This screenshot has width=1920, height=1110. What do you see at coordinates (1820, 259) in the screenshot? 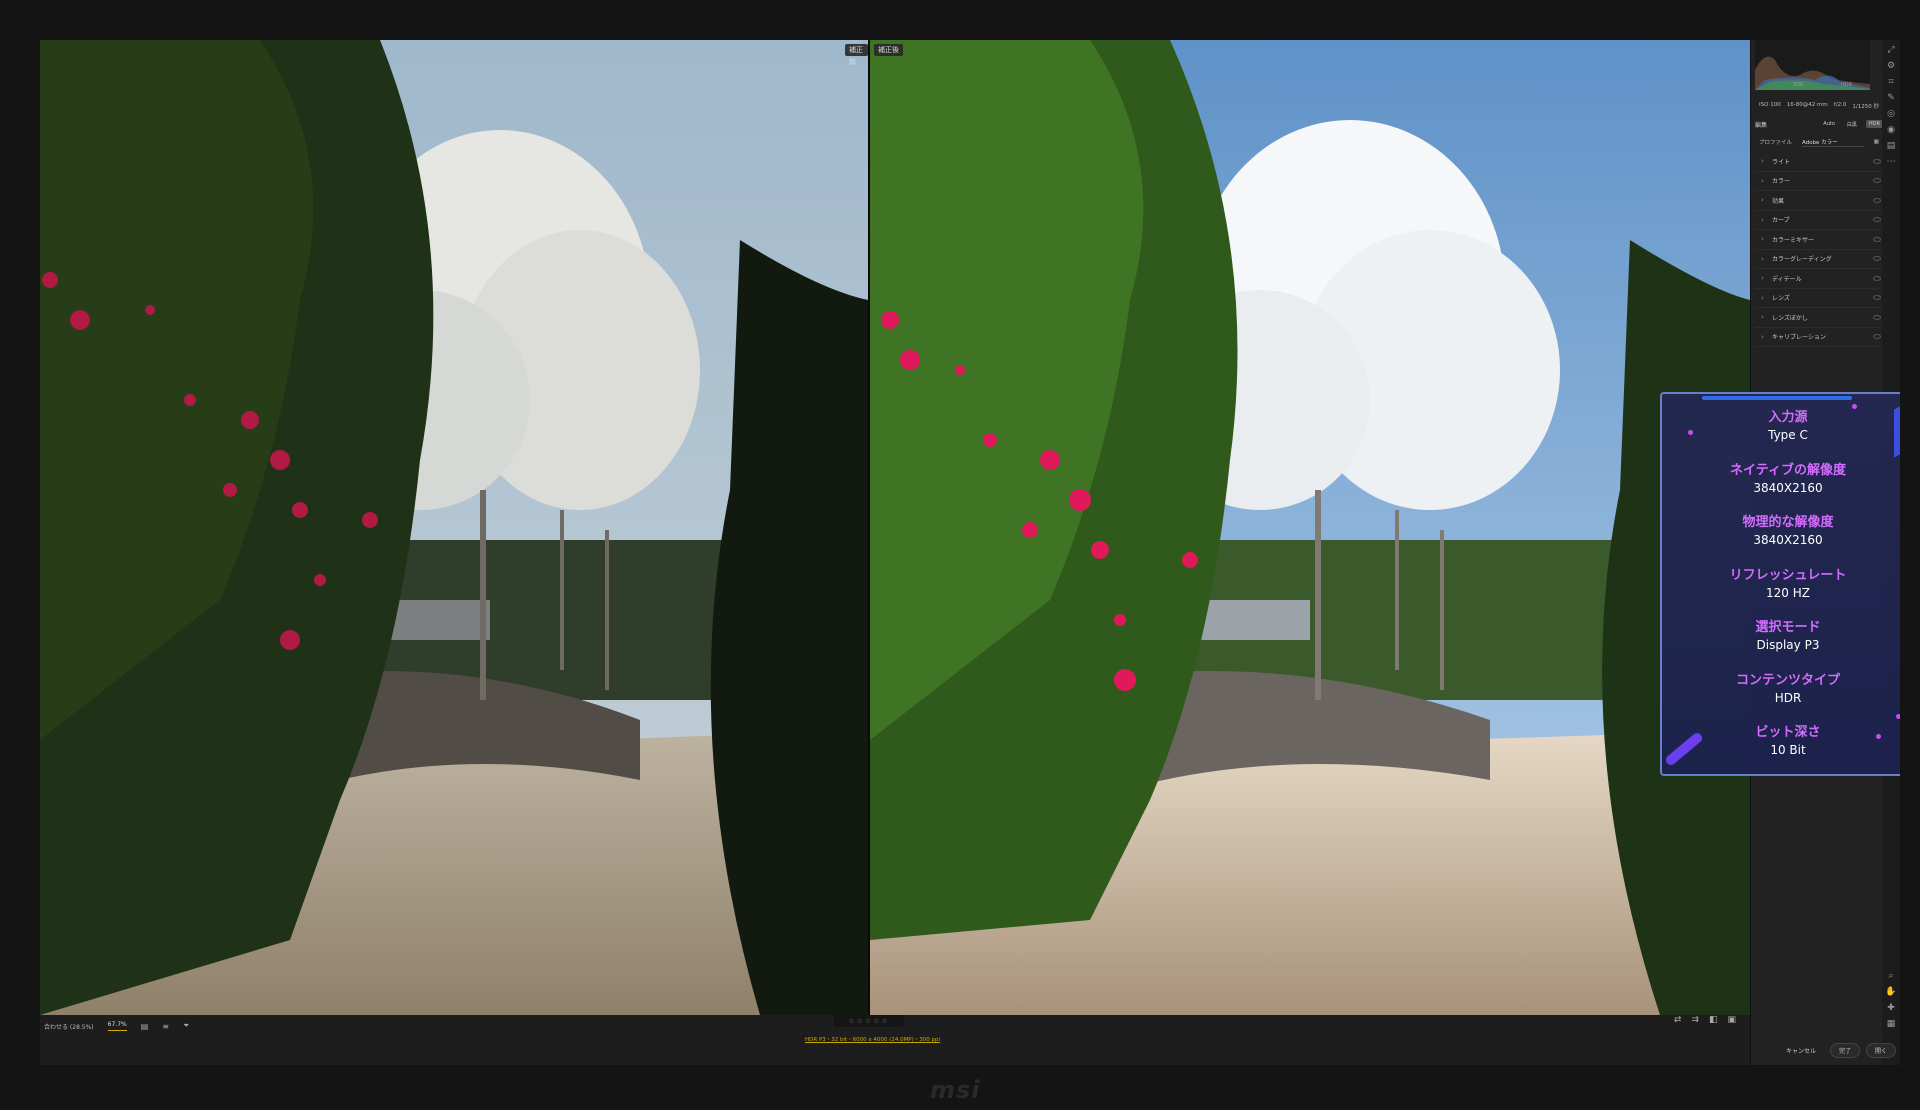
I see `section-color-grading: › カラーグレーディング` at bounding box center [1820, 259].